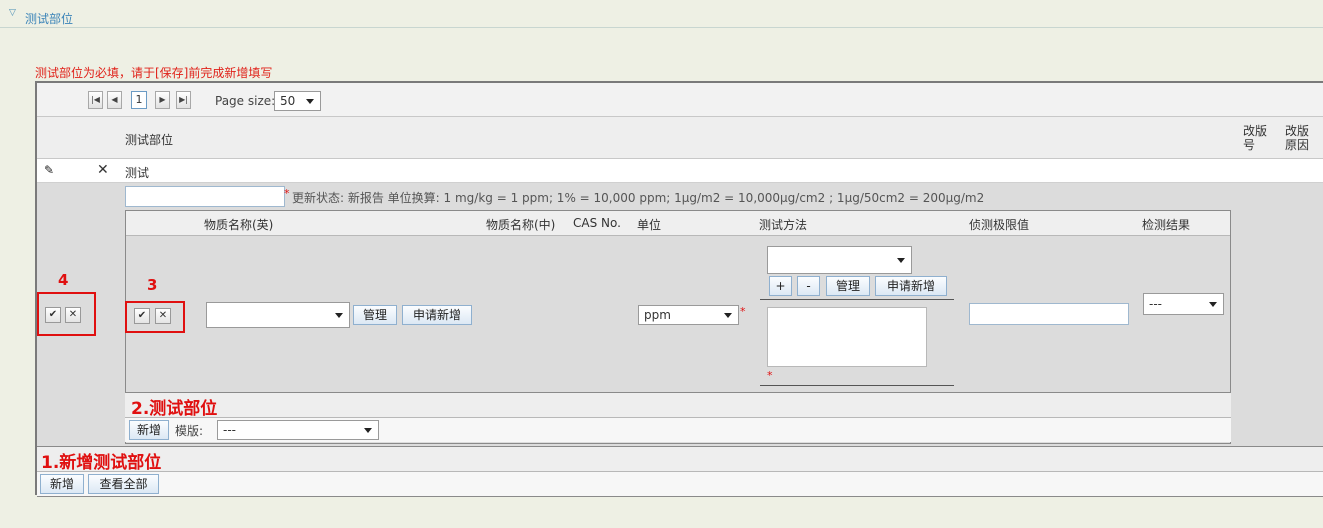 This screenshot has width=1323, height=528. I want to click on annotation-label-2: 2.测试部位, so click(174, 409).